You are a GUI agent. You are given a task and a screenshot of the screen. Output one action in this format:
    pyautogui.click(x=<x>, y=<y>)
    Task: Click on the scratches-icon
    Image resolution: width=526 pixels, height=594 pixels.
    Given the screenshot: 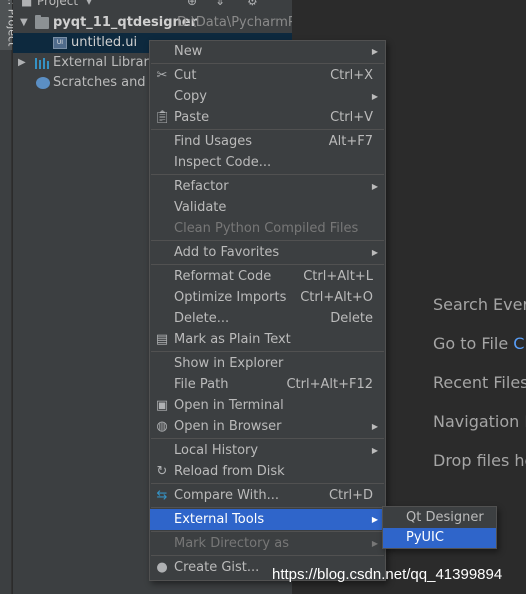 What is the action you would take?
    pyautogui.click(x=43, y=83)
    